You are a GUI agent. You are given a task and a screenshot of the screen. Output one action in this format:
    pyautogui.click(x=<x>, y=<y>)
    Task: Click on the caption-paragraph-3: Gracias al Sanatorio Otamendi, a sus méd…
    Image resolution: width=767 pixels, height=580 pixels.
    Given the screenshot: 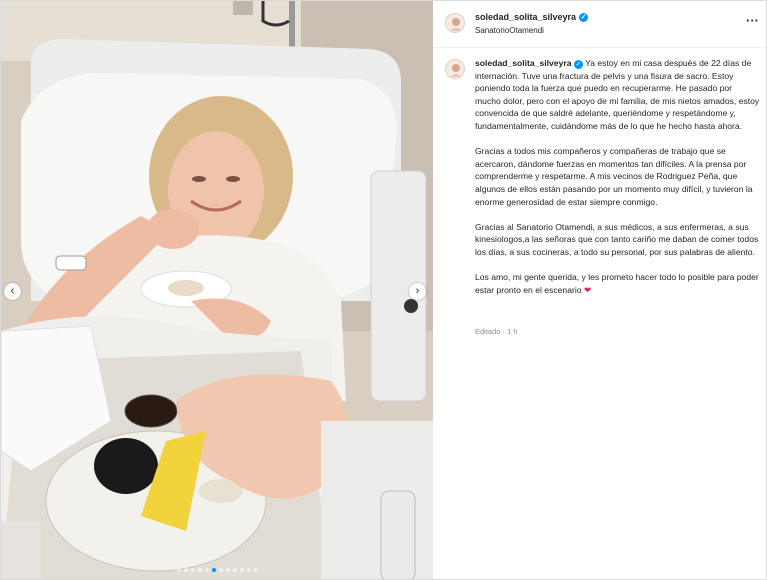 What is the action you would take?
    pyautogui.click(x=617, y=239)
    